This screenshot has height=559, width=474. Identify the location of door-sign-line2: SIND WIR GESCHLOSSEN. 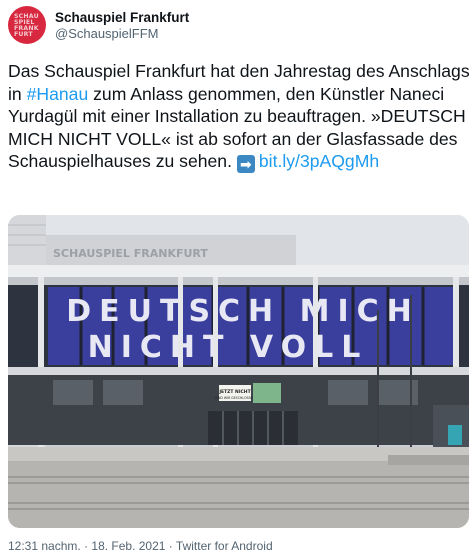
(235, 398).